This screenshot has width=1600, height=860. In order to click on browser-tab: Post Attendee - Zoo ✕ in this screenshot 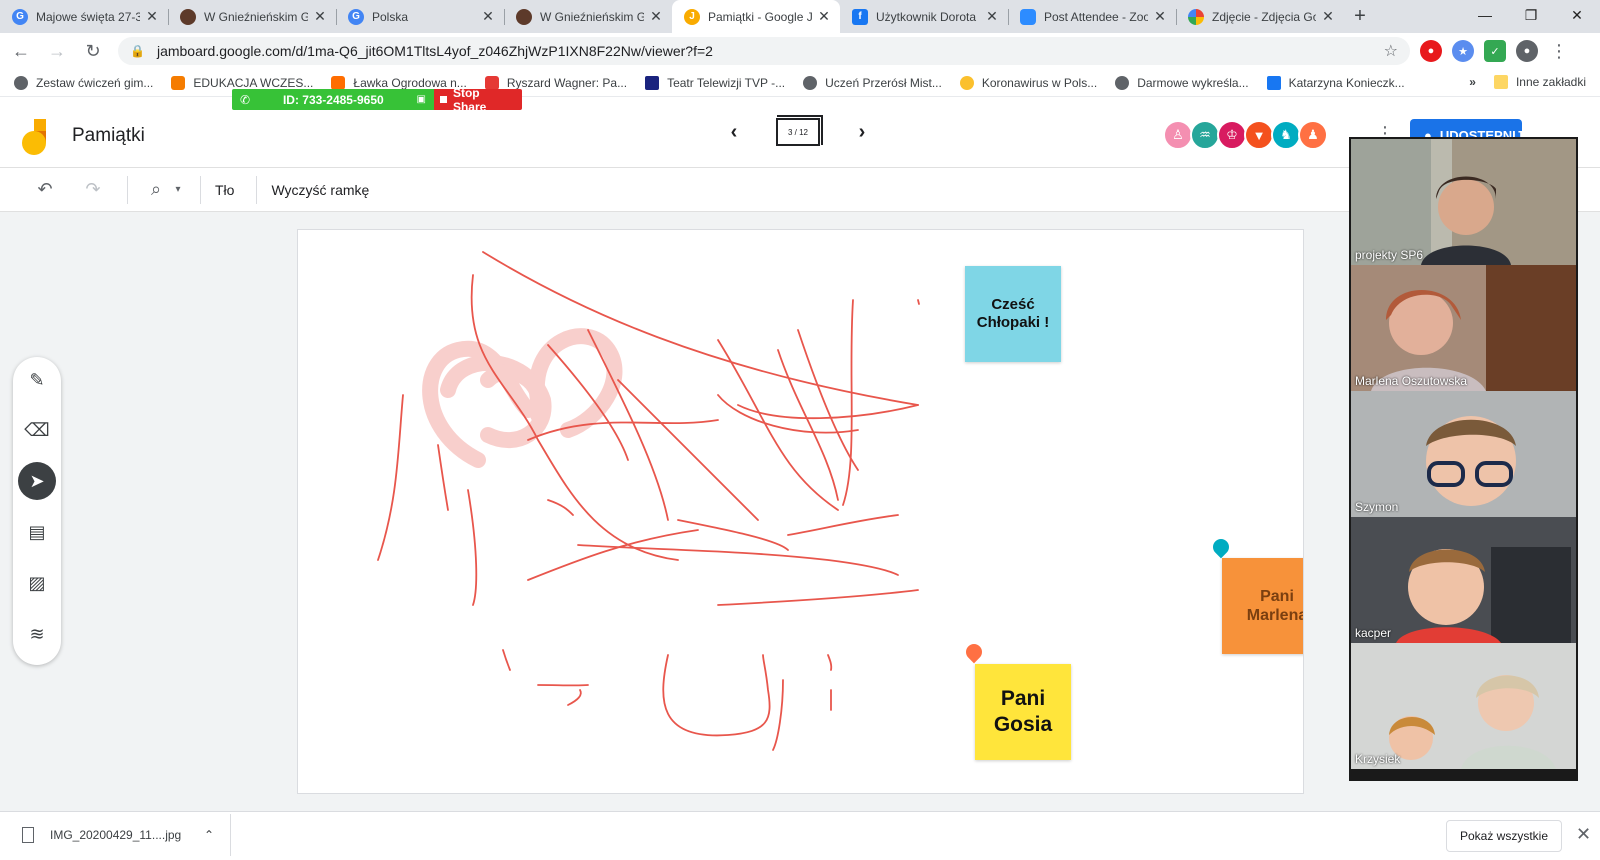, I will do `click(1092, 16)`.